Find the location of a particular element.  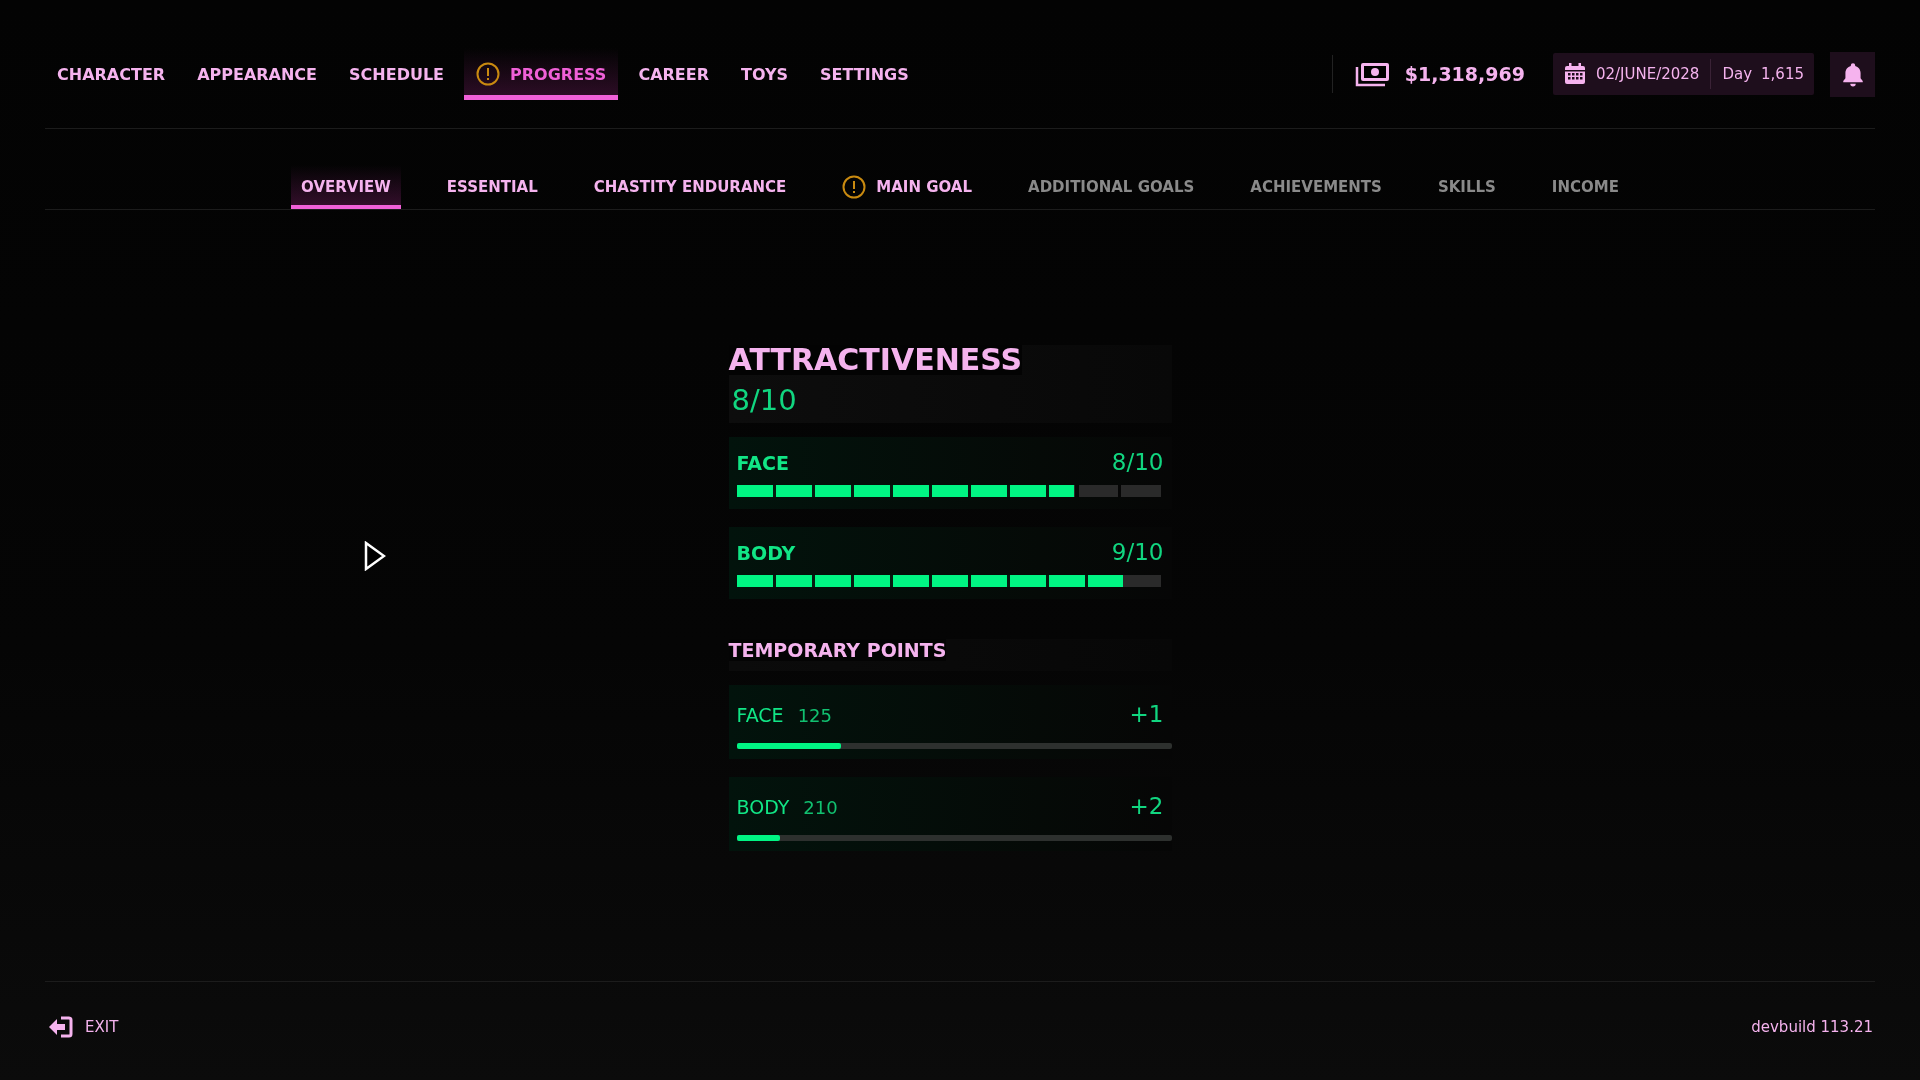

points-value: 125 is located at coordinates (814, 715).